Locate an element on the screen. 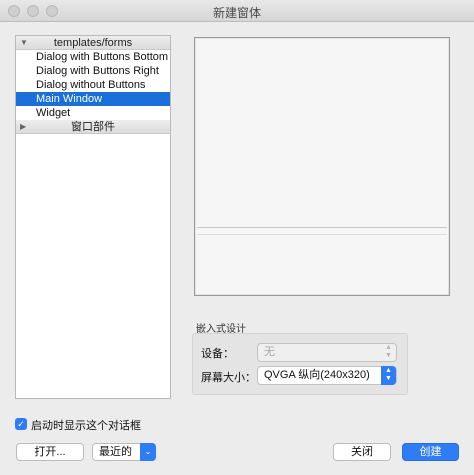 The image size is (474, 475). category-templates-forms: ▼ templates/forms is located at coordinates (93, 43).